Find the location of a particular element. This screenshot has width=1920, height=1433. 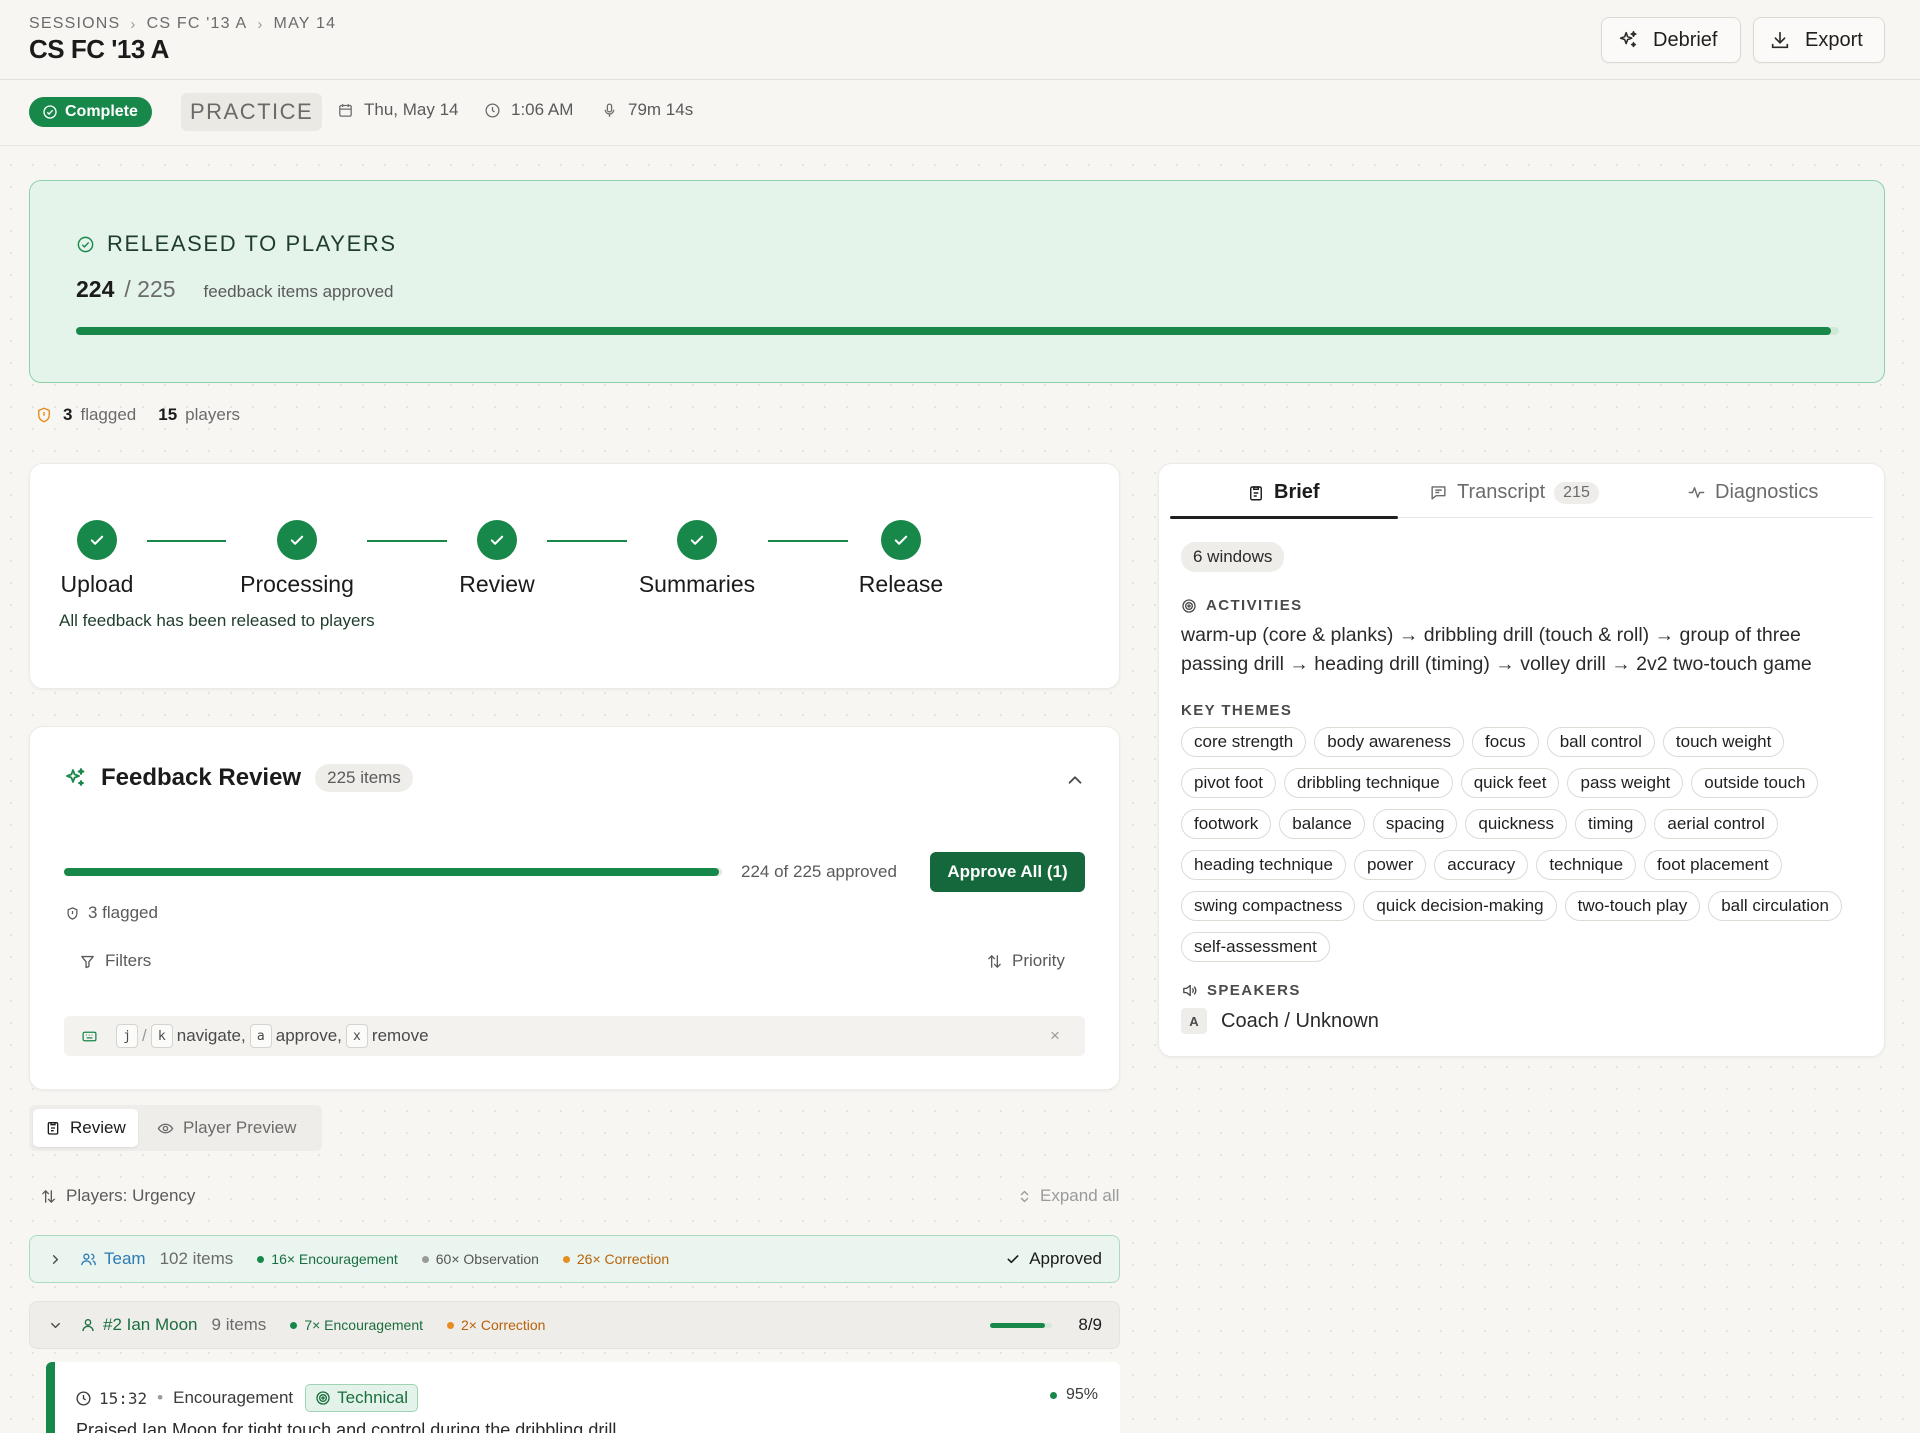

flagged-indicator: 3 flagged is located at coordinates (111, 913).